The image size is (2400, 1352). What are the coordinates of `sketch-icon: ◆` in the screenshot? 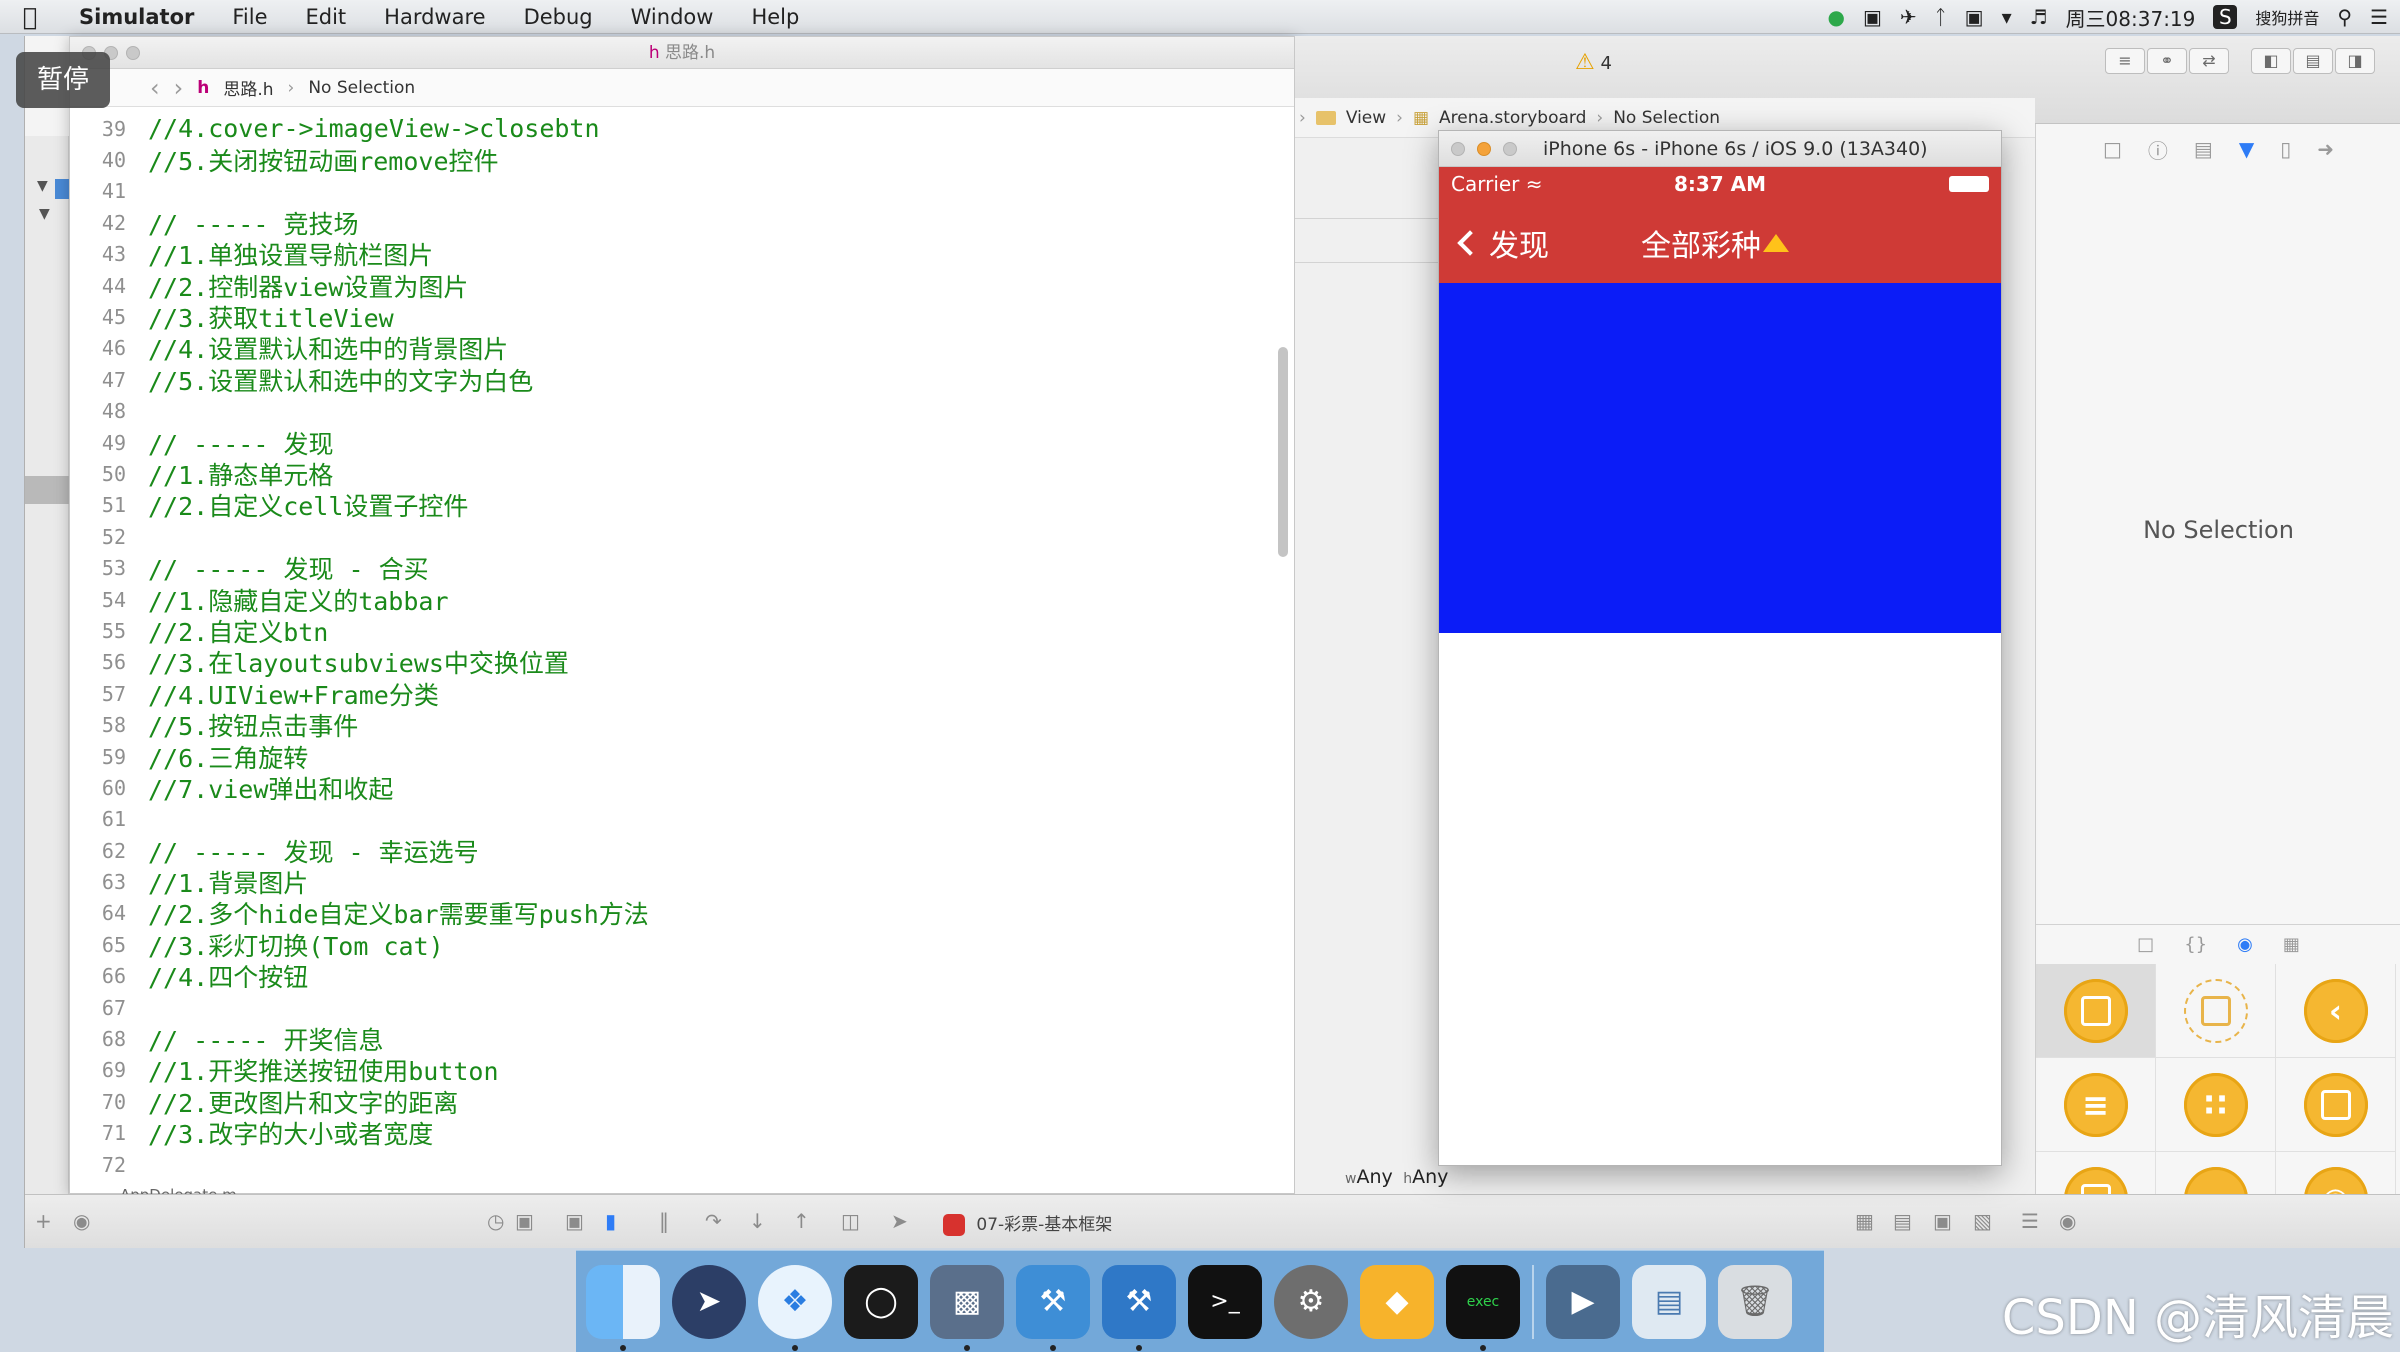 It's located at (1397, 1301).